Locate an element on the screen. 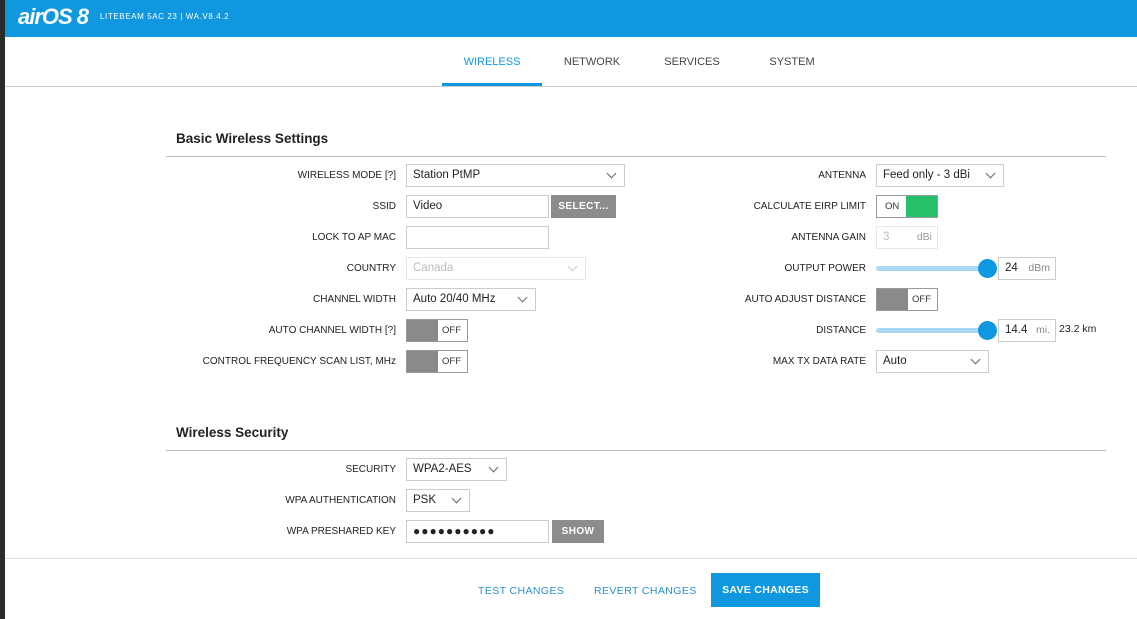  wpa-key-input: ●●●●●●●●●● is located at coordinates (477, 531).